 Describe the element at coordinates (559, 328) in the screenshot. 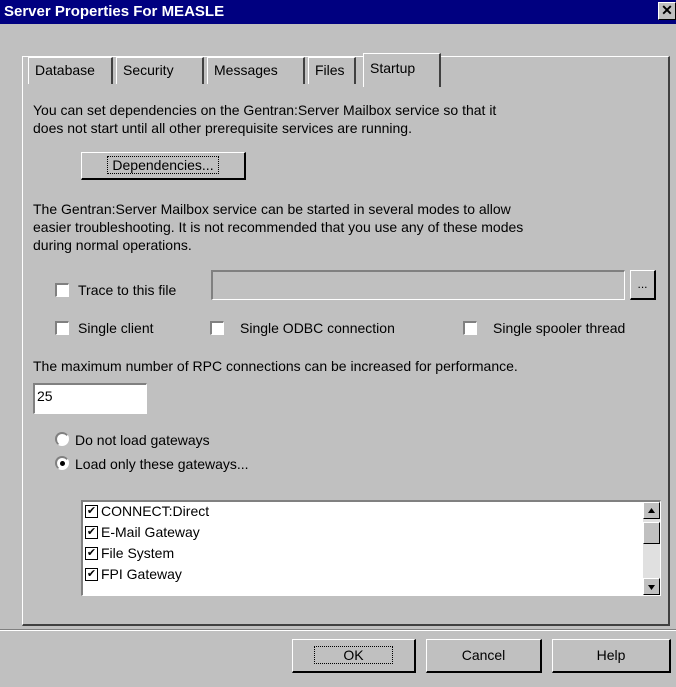

I see `single-spooler-label: Single spooler thread` at that location.